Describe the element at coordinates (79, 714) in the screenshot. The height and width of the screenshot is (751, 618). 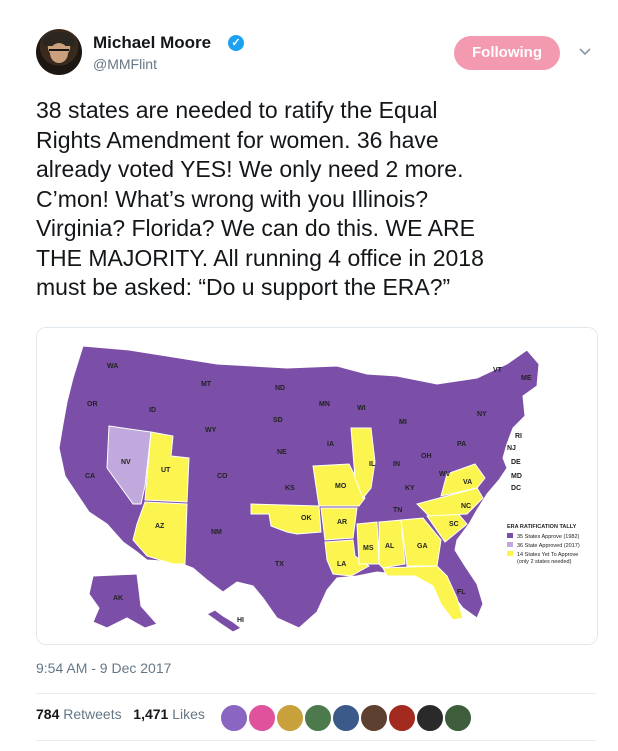
I see `retweet-count: 784 Retweets` at that location.